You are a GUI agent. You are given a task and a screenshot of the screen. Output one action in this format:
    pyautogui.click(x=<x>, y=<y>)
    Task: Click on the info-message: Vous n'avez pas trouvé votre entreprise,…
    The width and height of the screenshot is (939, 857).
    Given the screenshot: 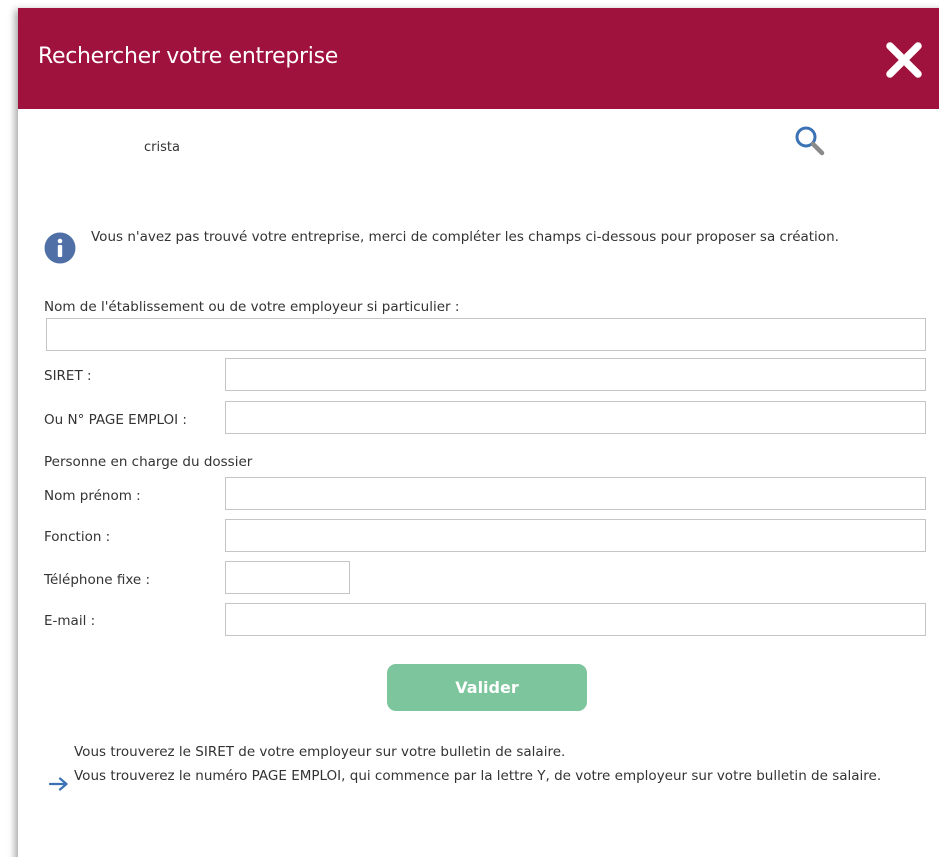 What is the action you would take?
    pyautogui.click(x=465, y=237)
    